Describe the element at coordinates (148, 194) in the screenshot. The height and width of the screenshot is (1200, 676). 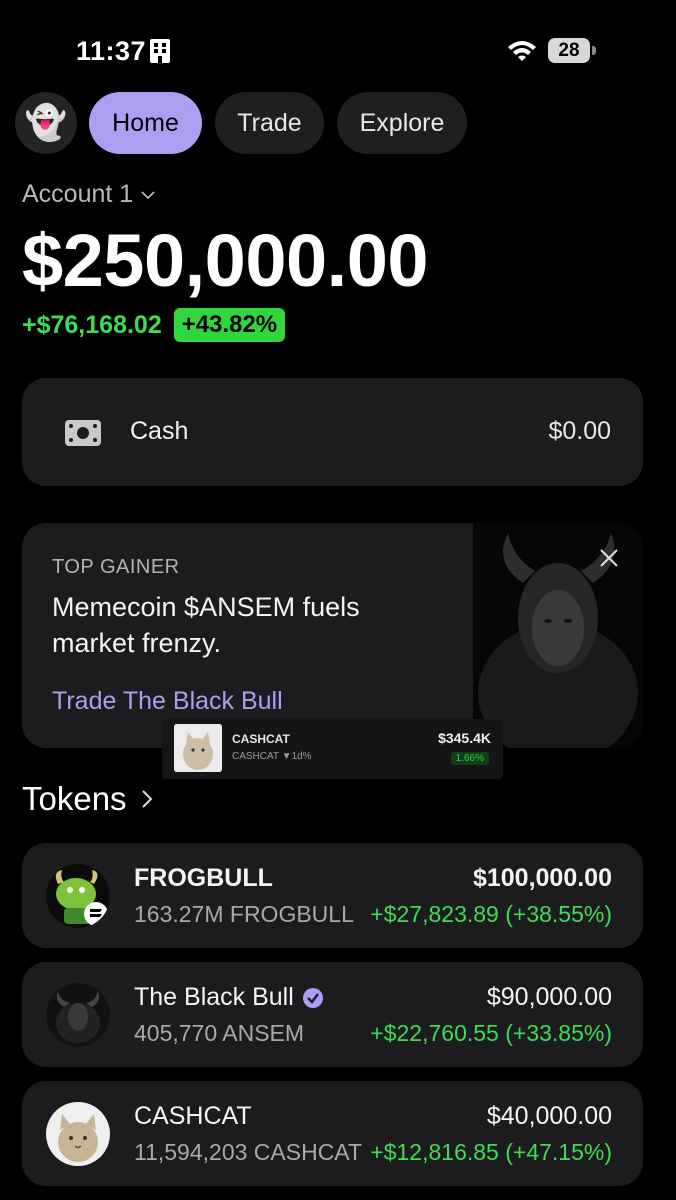
I see `chevron-down-icon` at that location.